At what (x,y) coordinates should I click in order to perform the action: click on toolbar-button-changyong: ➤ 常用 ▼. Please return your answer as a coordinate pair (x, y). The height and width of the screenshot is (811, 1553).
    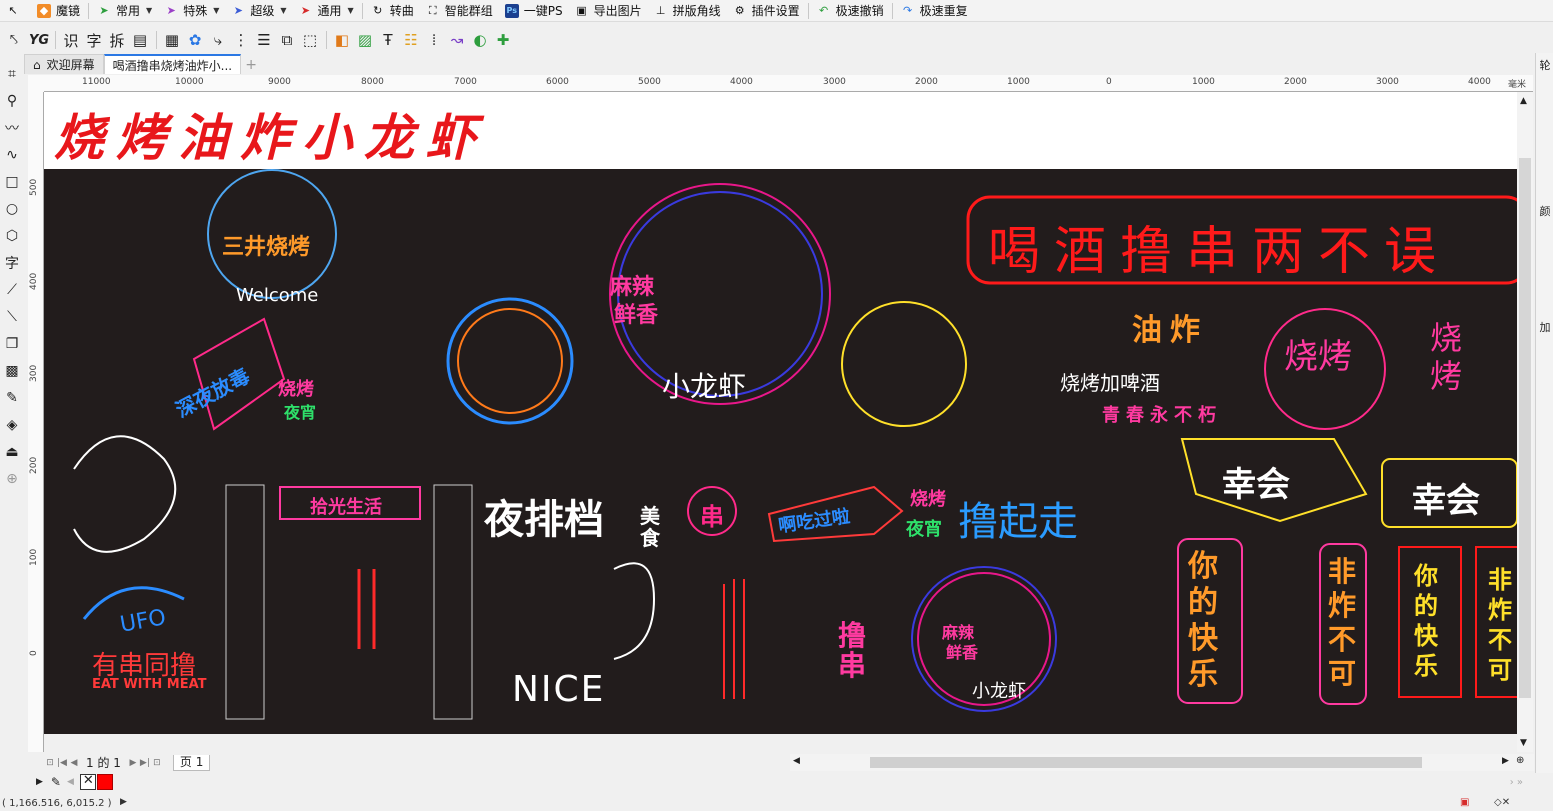
    Looking at the image, I should click on (124, 10).